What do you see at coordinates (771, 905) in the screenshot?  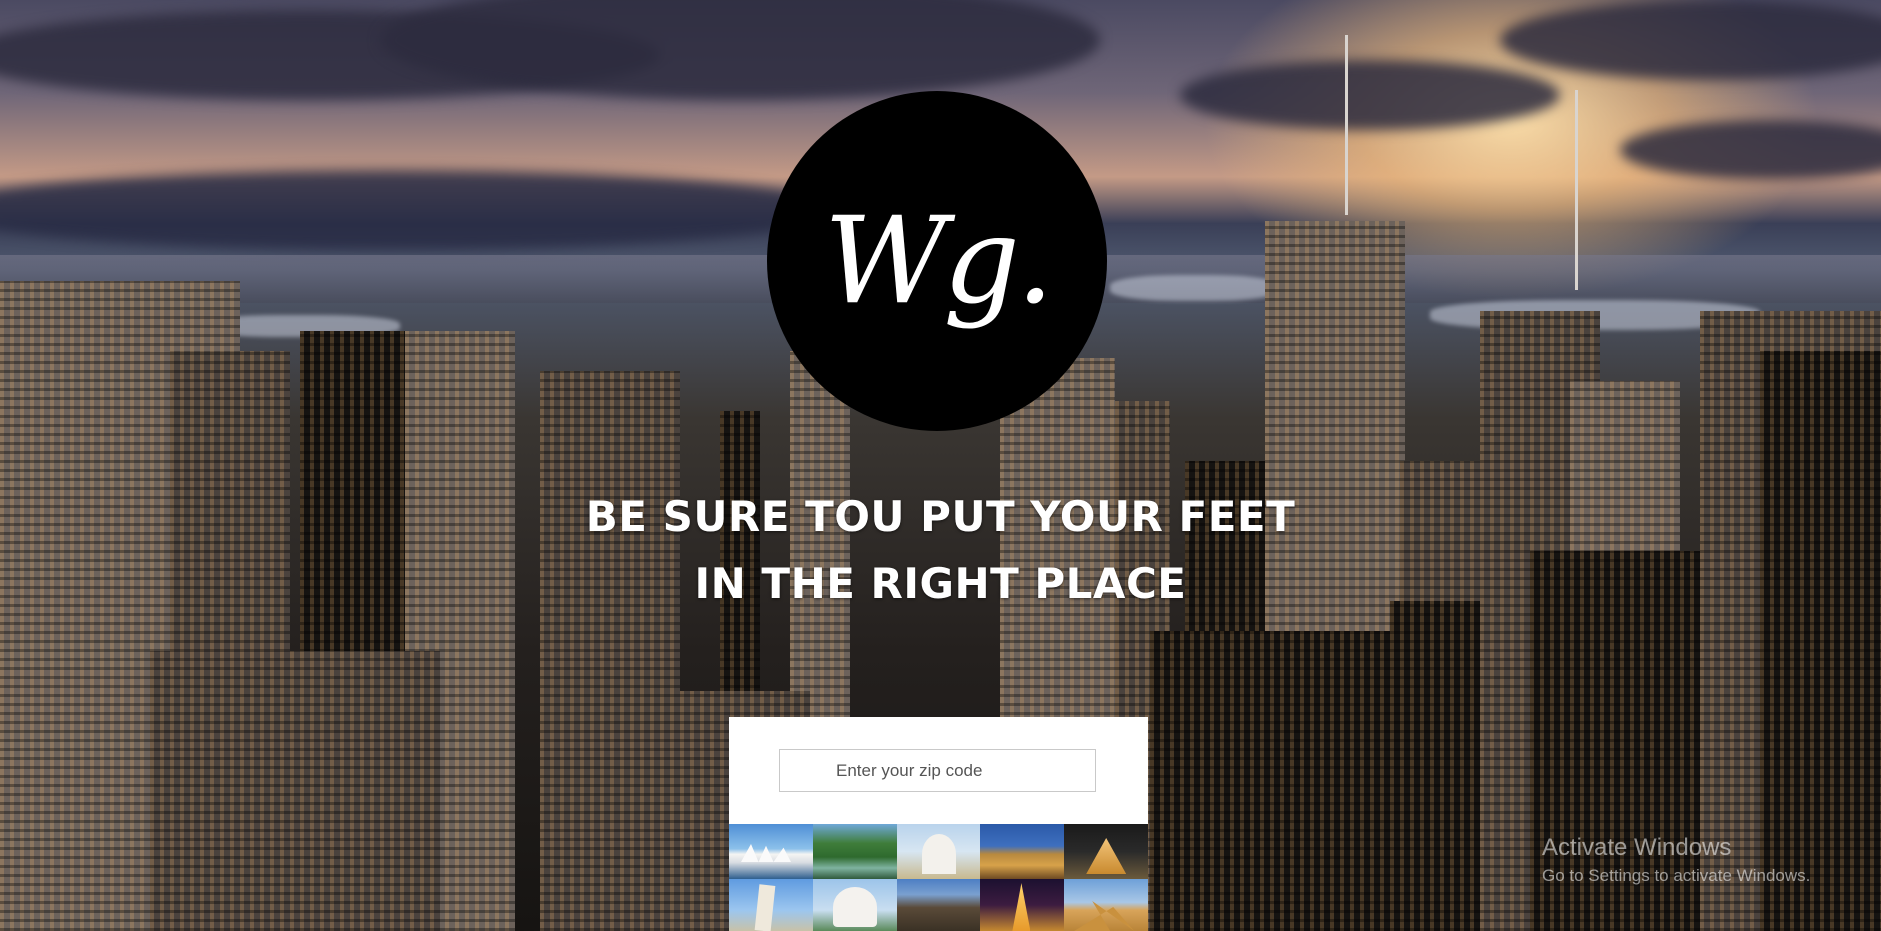 I see `leaning-tower-icon` at bounding box center [771, 905].